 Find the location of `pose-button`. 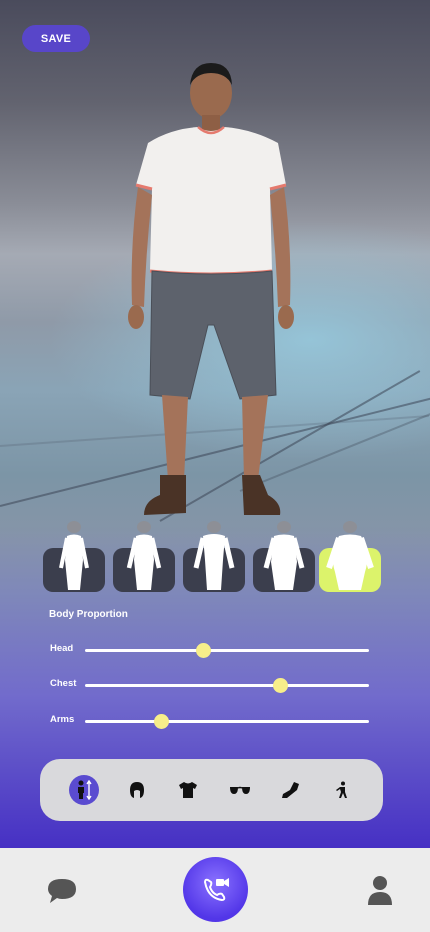

pose-button is located at coordinates (342, 790).